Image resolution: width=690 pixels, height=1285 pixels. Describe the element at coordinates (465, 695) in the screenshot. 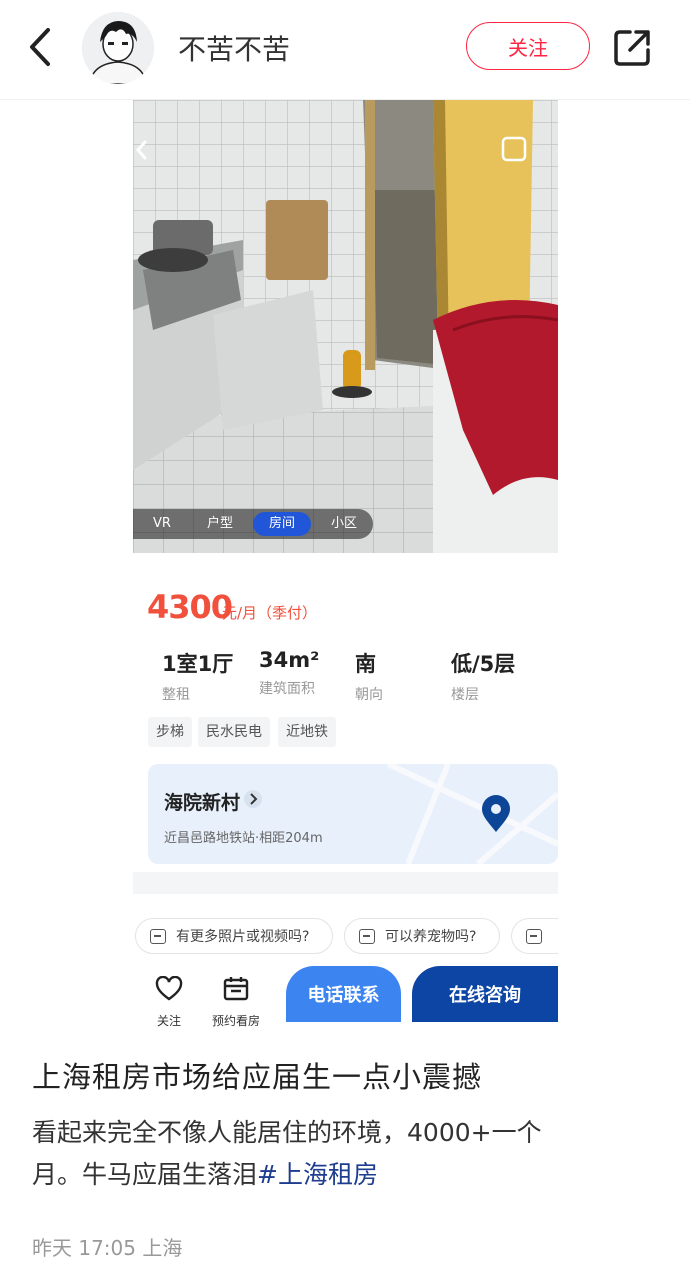

I see `spec-label: 楼层` at that location.